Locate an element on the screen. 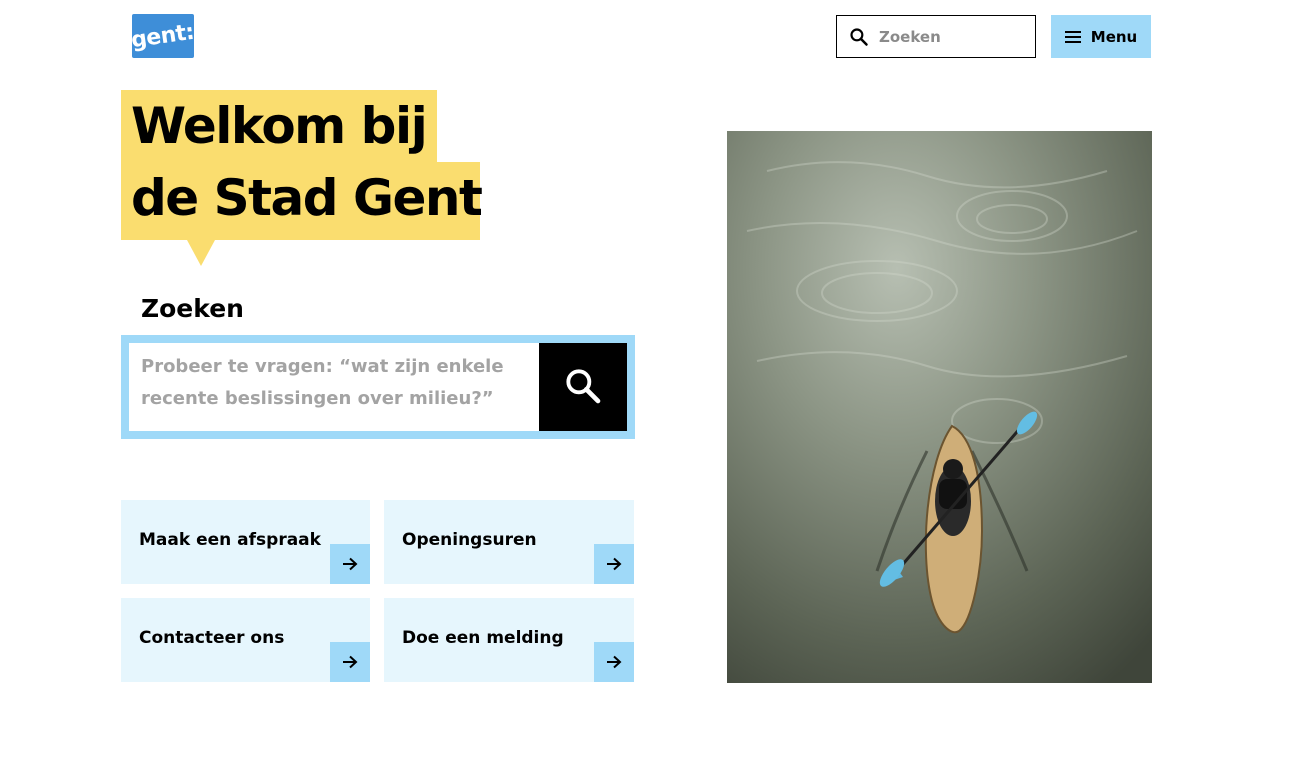  quick-link-afspraak: Maak een afspraak is located at coordinates (245, 542).